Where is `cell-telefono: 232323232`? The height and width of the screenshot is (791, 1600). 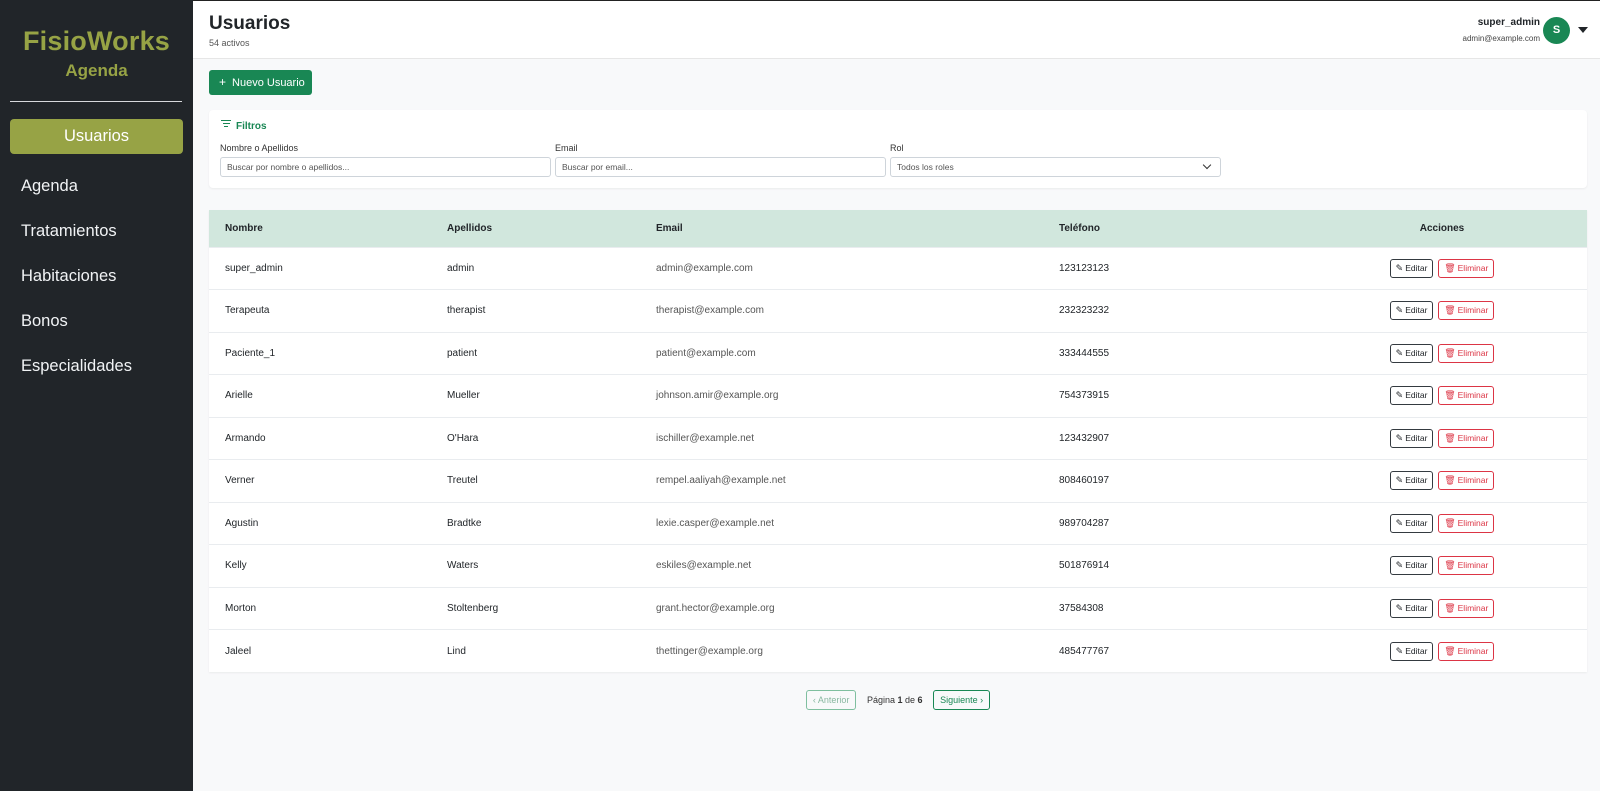 cell-telefono: 232323232 is located at coordinates (1084, 311).